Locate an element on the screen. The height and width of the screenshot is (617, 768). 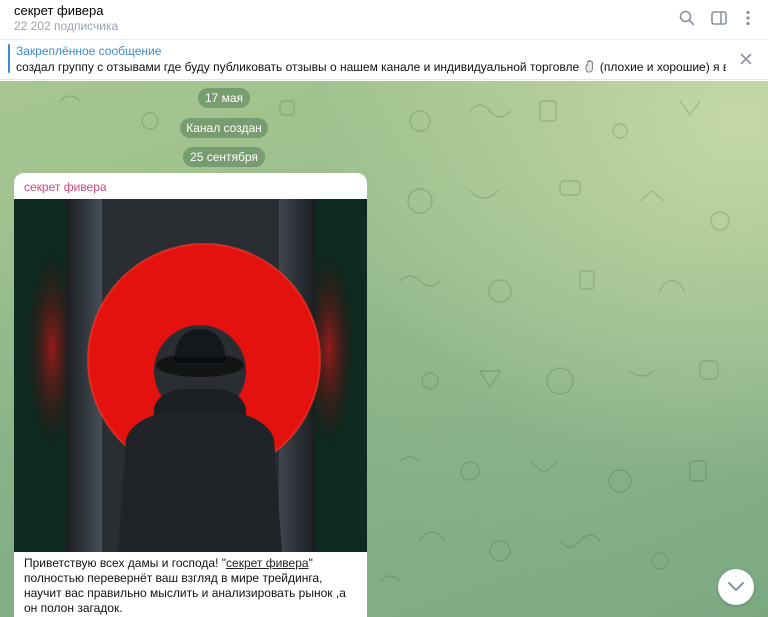
service-message-channel-created: Канал создан is located at coordinates (224, 128).